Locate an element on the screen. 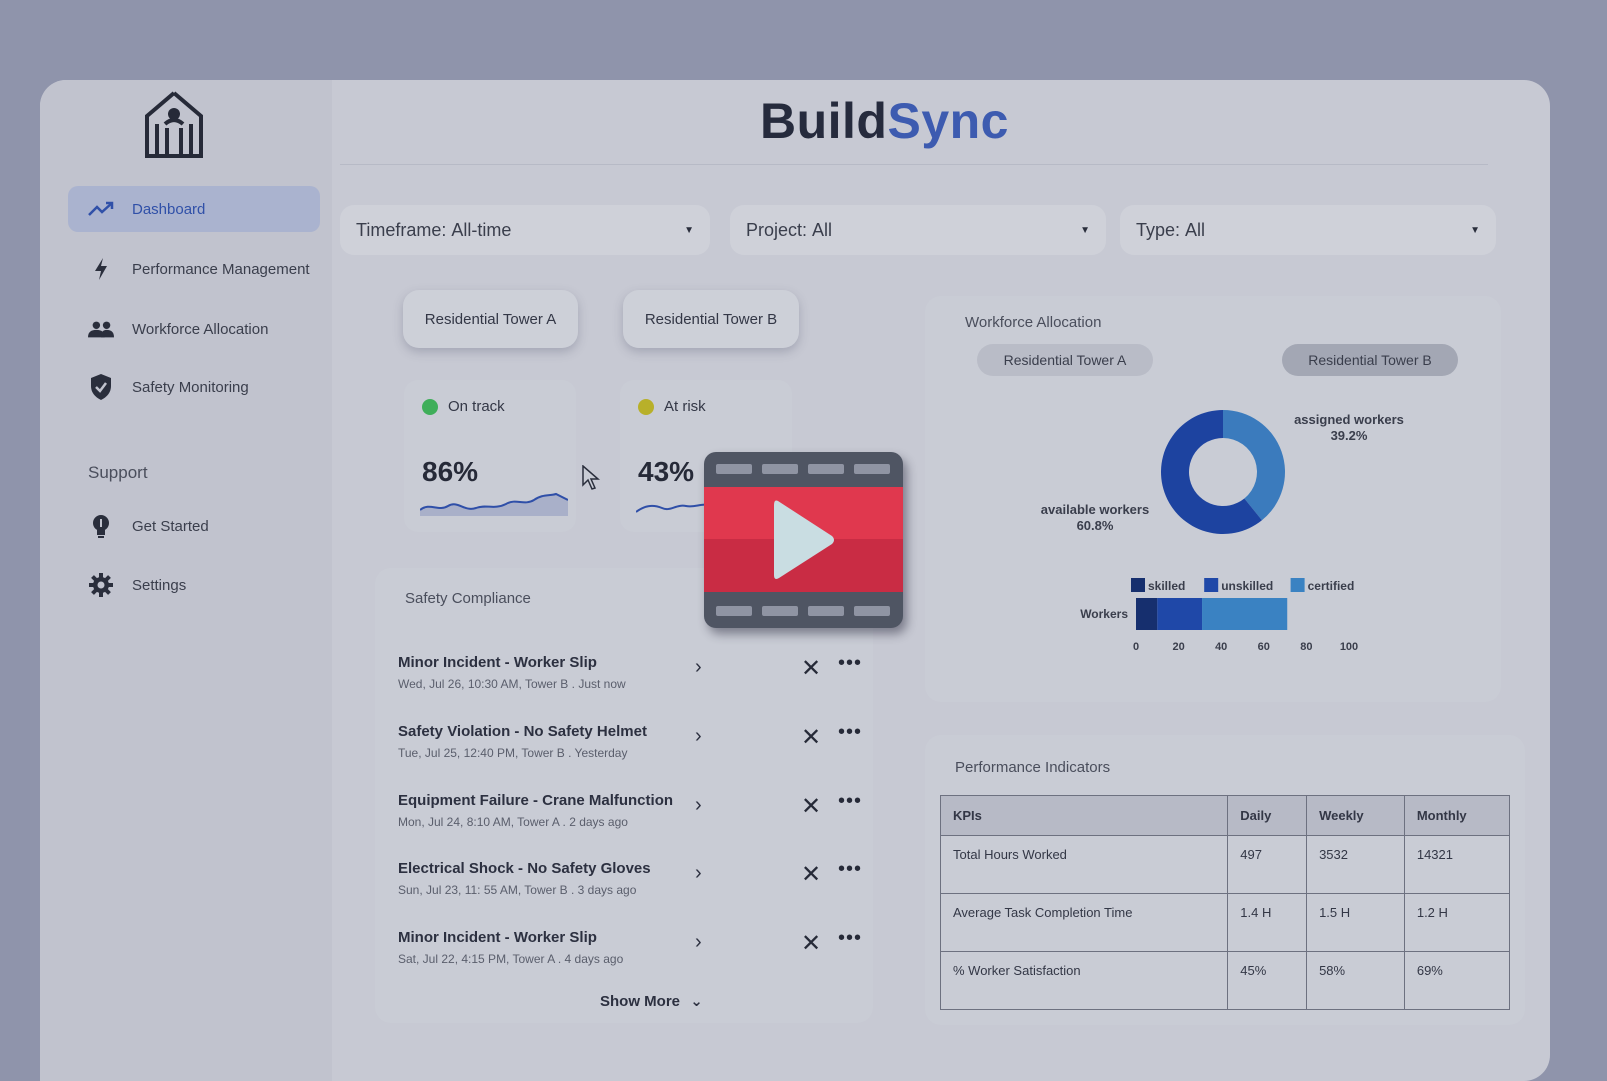 Image resolution: width=1607 pixels, height=1081 pixels. x-tick-label: 80 is located at coordinates (1306, 647).